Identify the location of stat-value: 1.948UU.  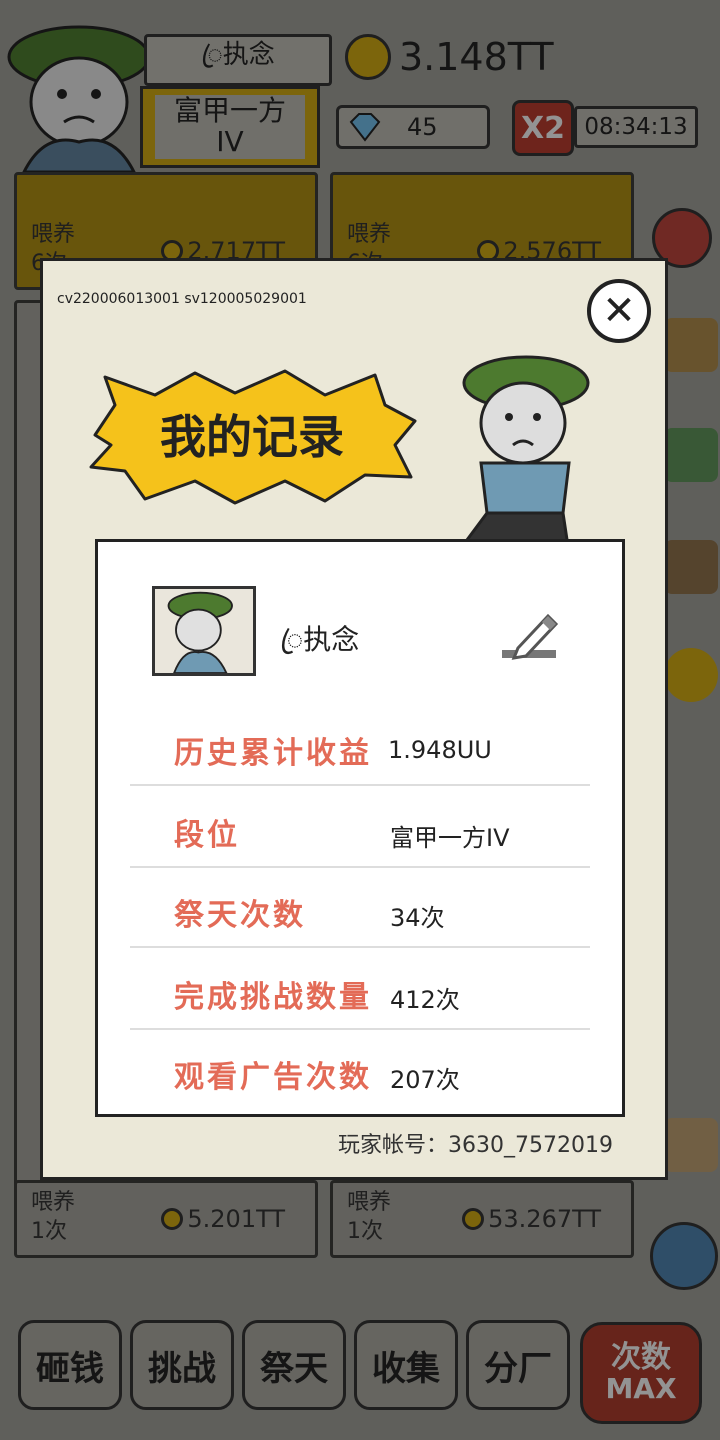
(440, 750).